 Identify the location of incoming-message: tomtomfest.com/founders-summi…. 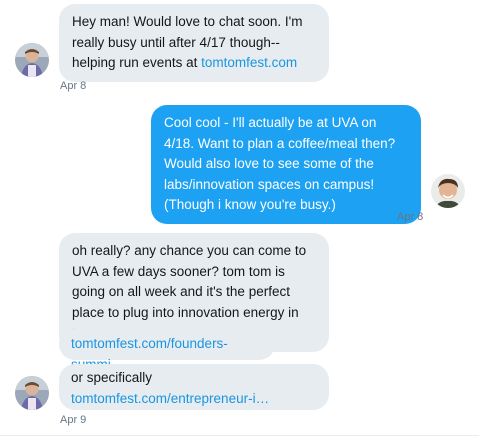
(167, 350).